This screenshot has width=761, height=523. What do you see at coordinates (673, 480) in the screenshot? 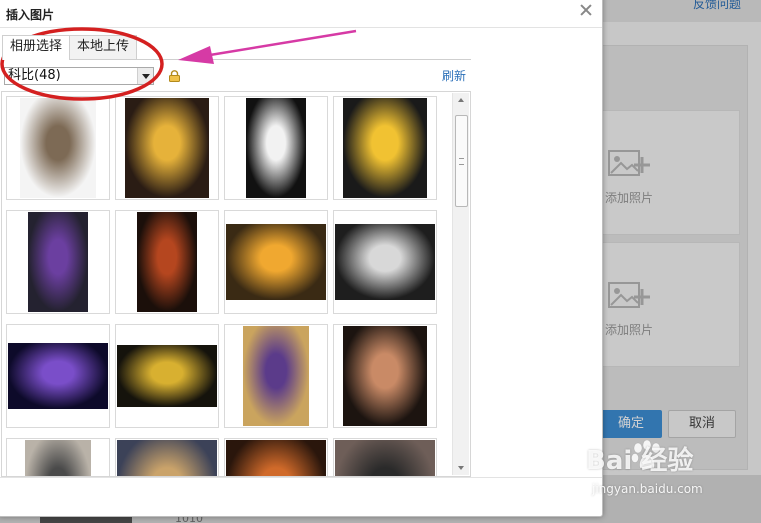
I see `watermark: Bai 经验 jingyan.baidu.com` at bounding box center [673, 480].